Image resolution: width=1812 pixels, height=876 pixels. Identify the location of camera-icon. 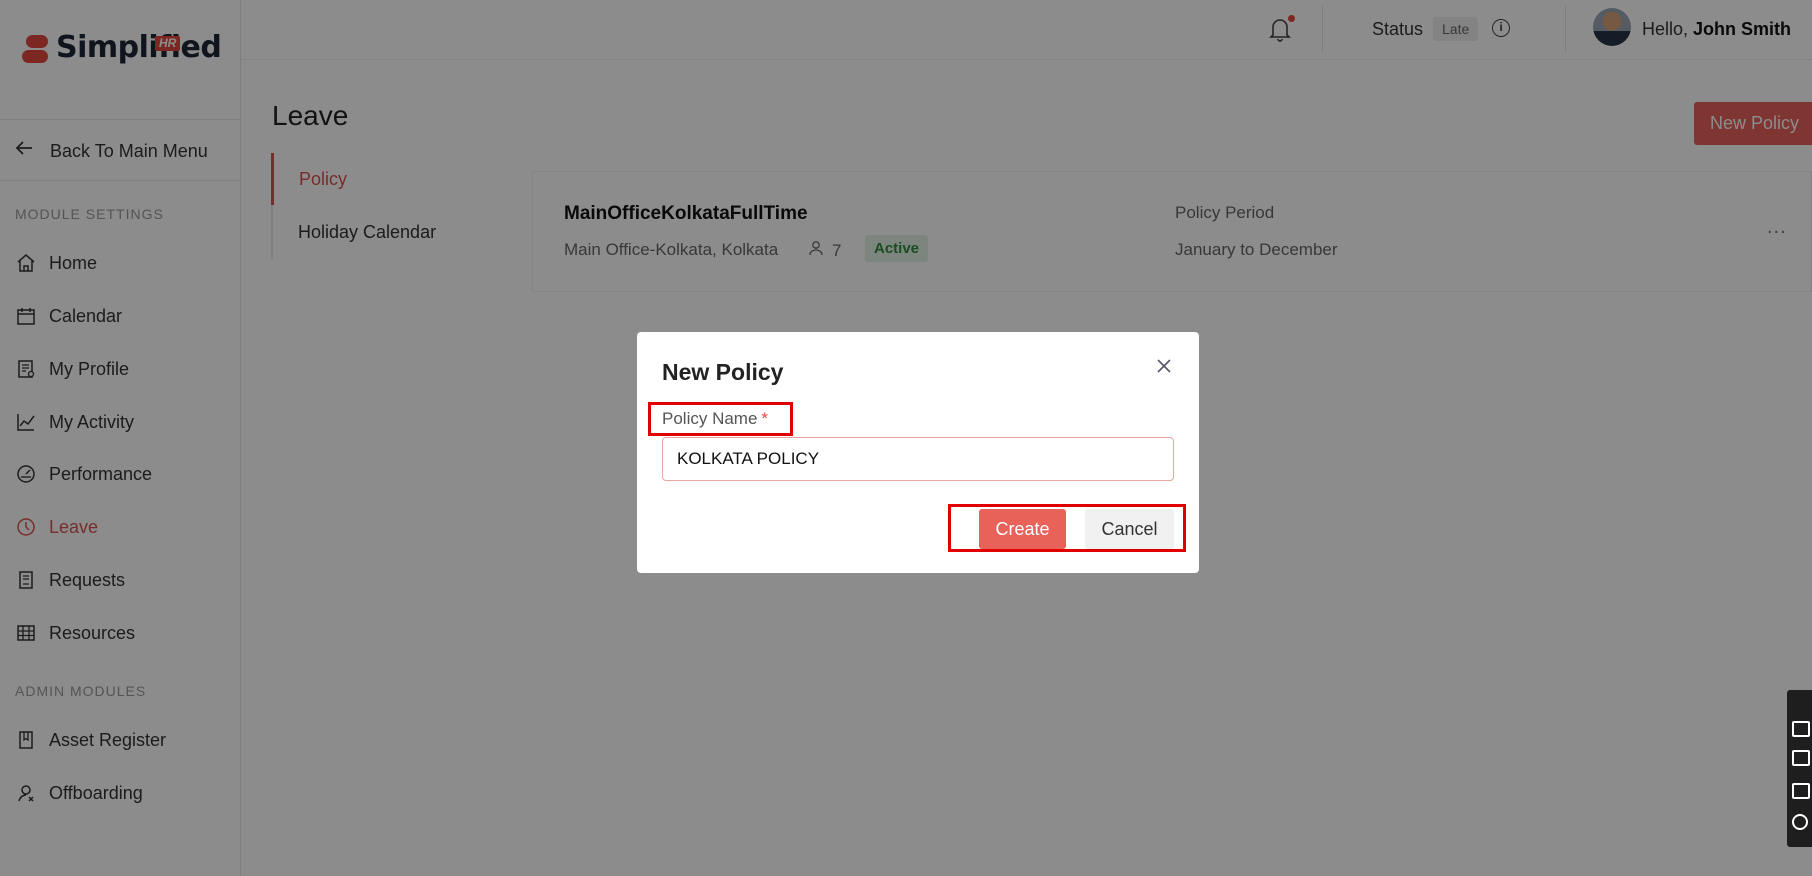
(1801, 729).